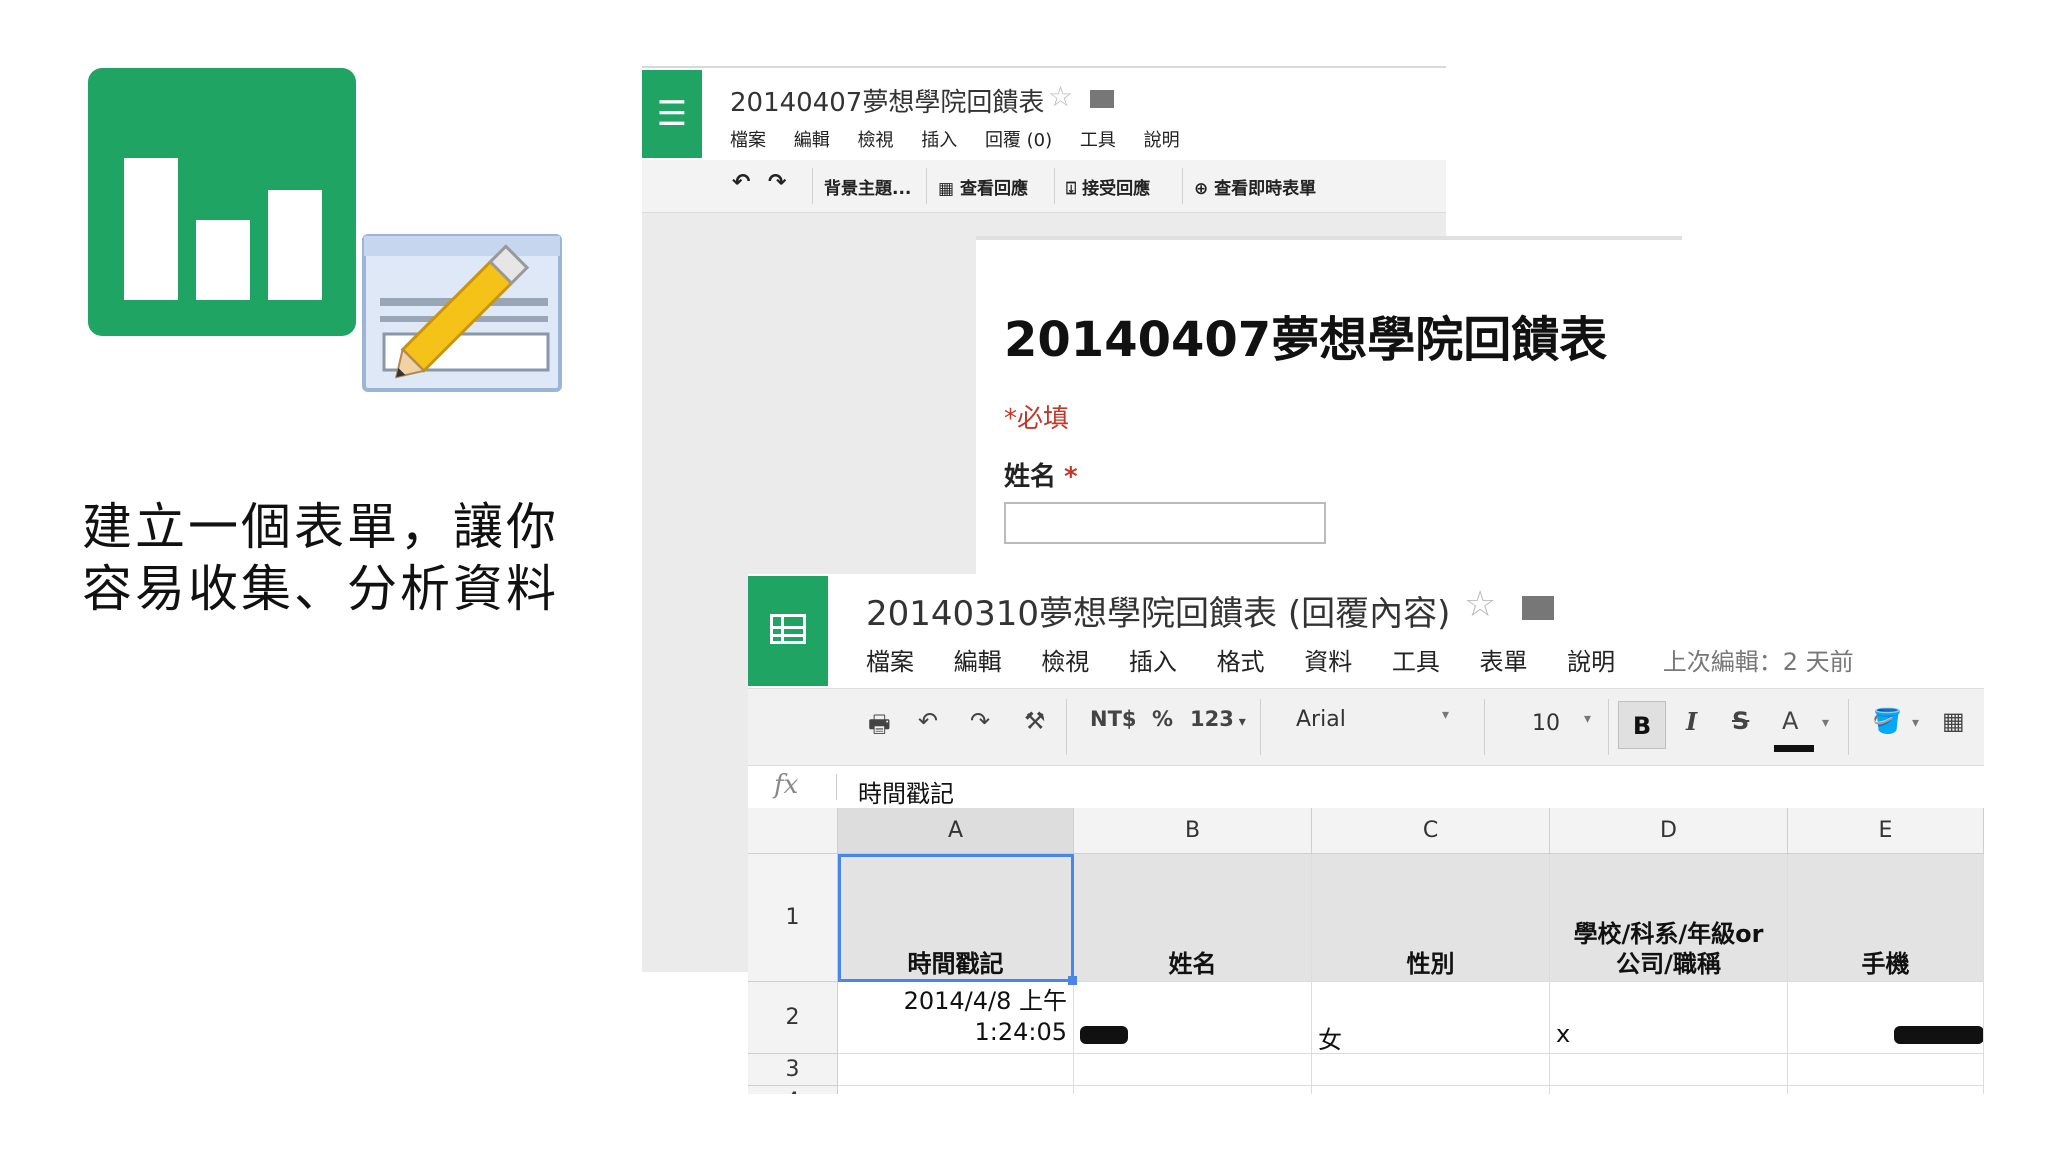  I want to click on name-input, so click(1165, 523).